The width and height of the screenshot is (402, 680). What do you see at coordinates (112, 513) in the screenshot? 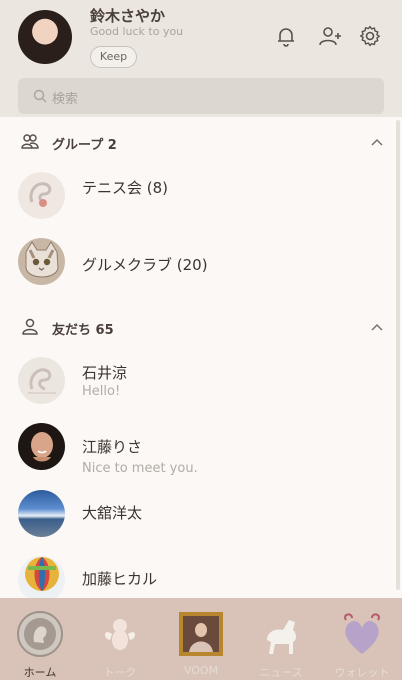
I see `friend-name: 大舘洋太` at bounding box center [112, 513].